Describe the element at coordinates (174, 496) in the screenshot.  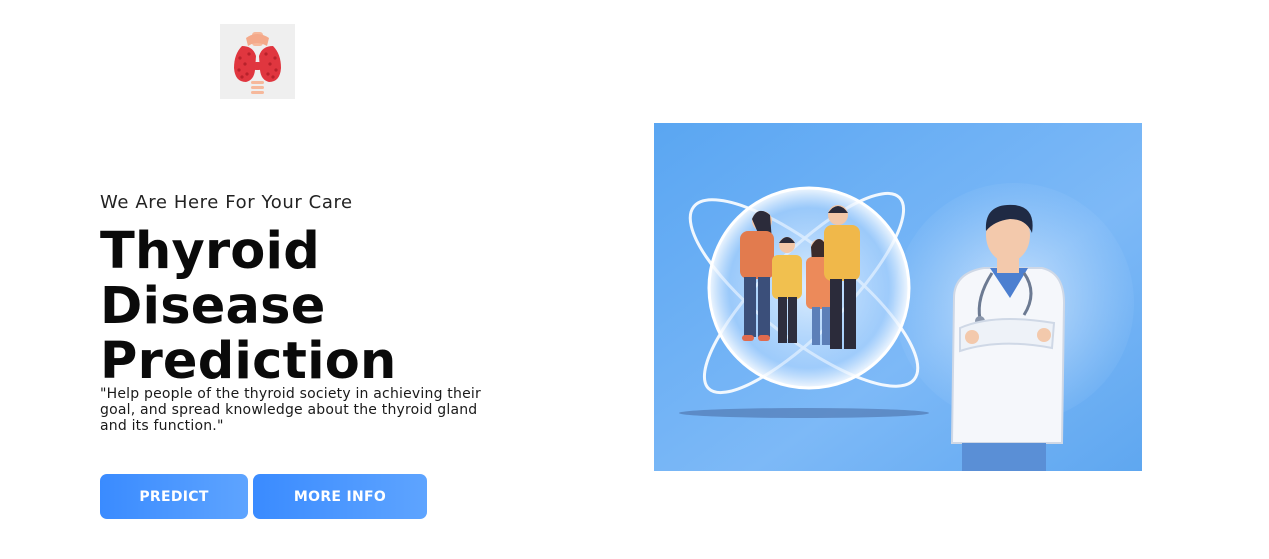
I see `predict-button: PREDICT` at that location.